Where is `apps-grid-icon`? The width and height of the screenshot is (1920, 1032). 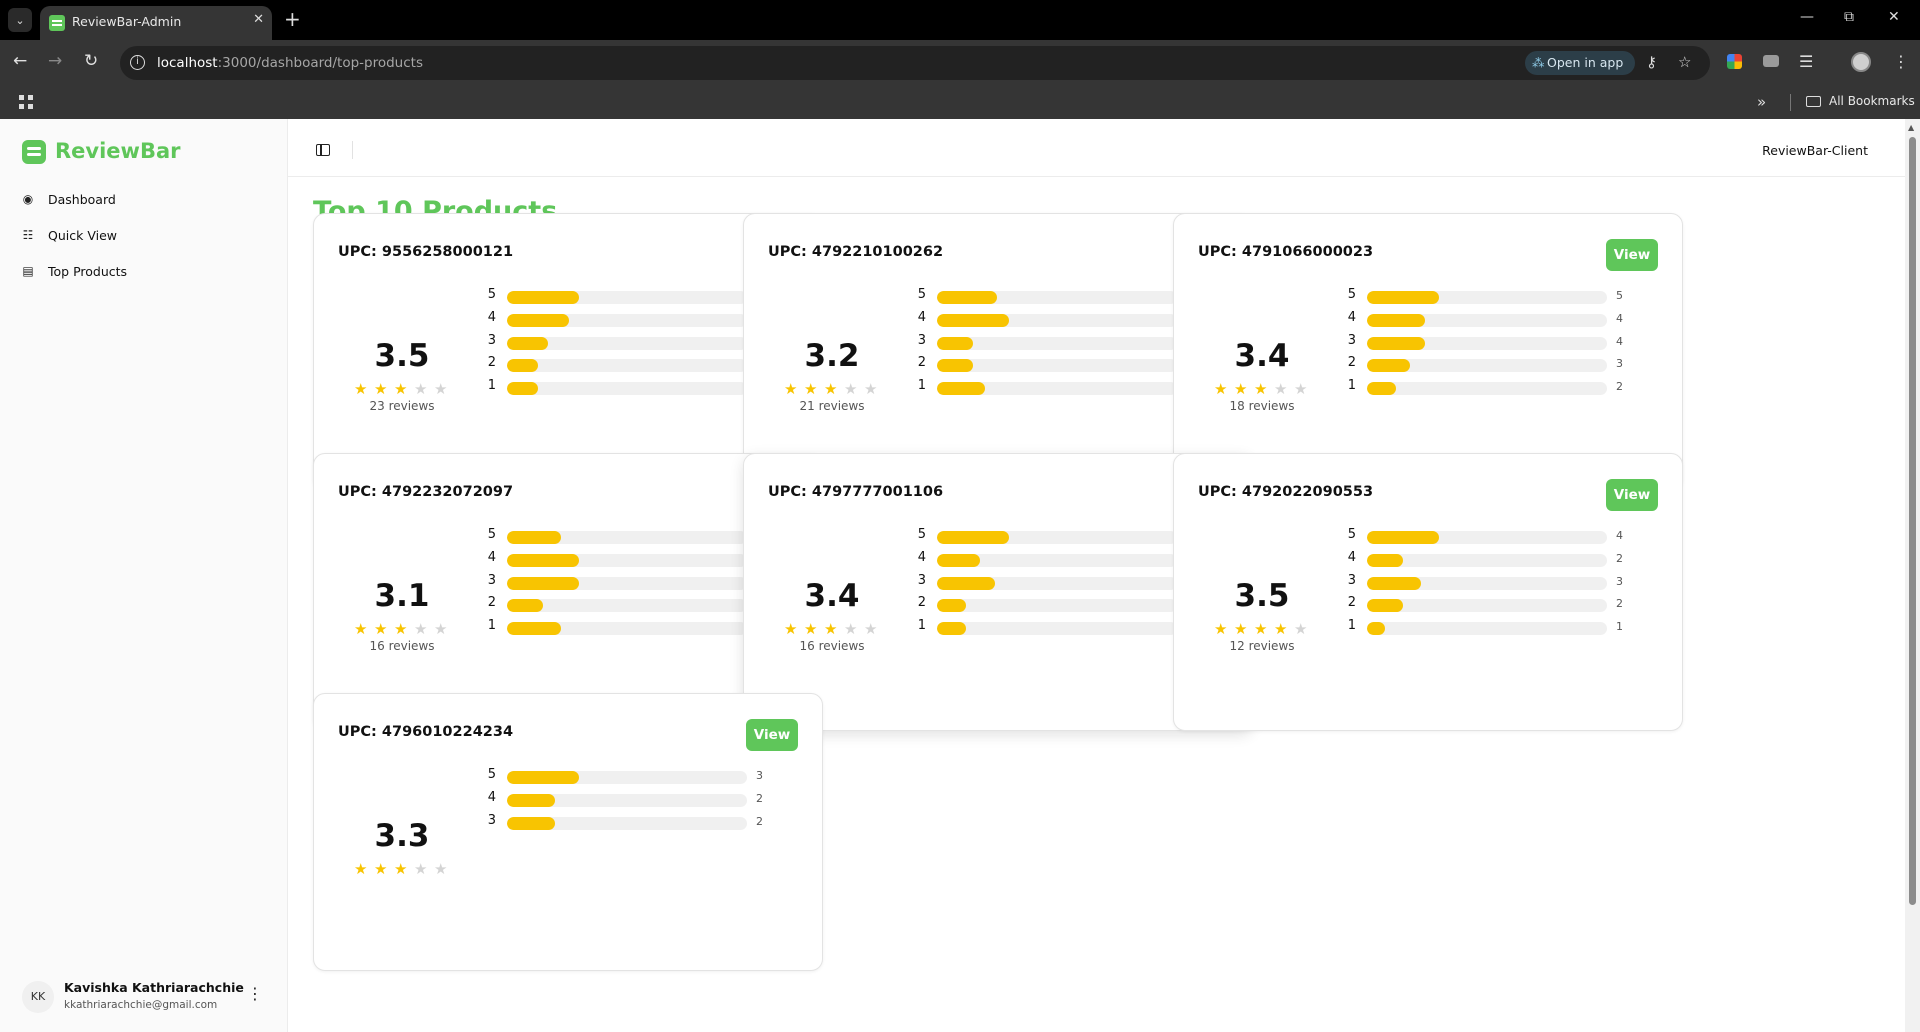 apps-grid-icon is located at coordinates (26, 102).